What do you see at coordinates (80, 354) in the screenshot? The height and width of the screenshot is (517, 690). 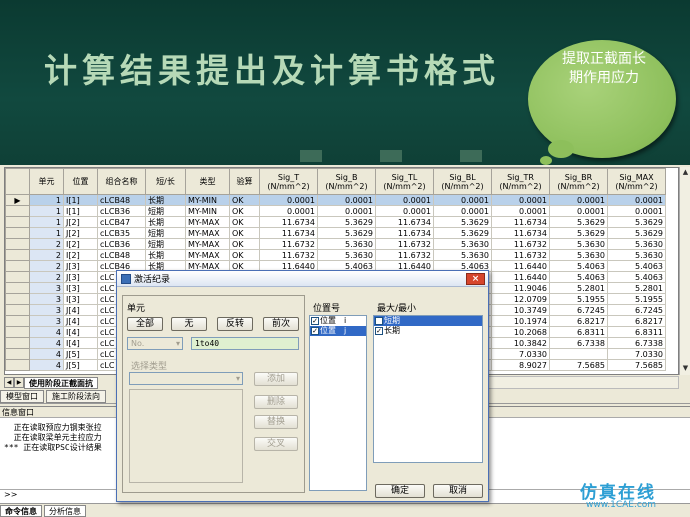 I see `table-cell: J[5]` at bounding box center [80, 354].